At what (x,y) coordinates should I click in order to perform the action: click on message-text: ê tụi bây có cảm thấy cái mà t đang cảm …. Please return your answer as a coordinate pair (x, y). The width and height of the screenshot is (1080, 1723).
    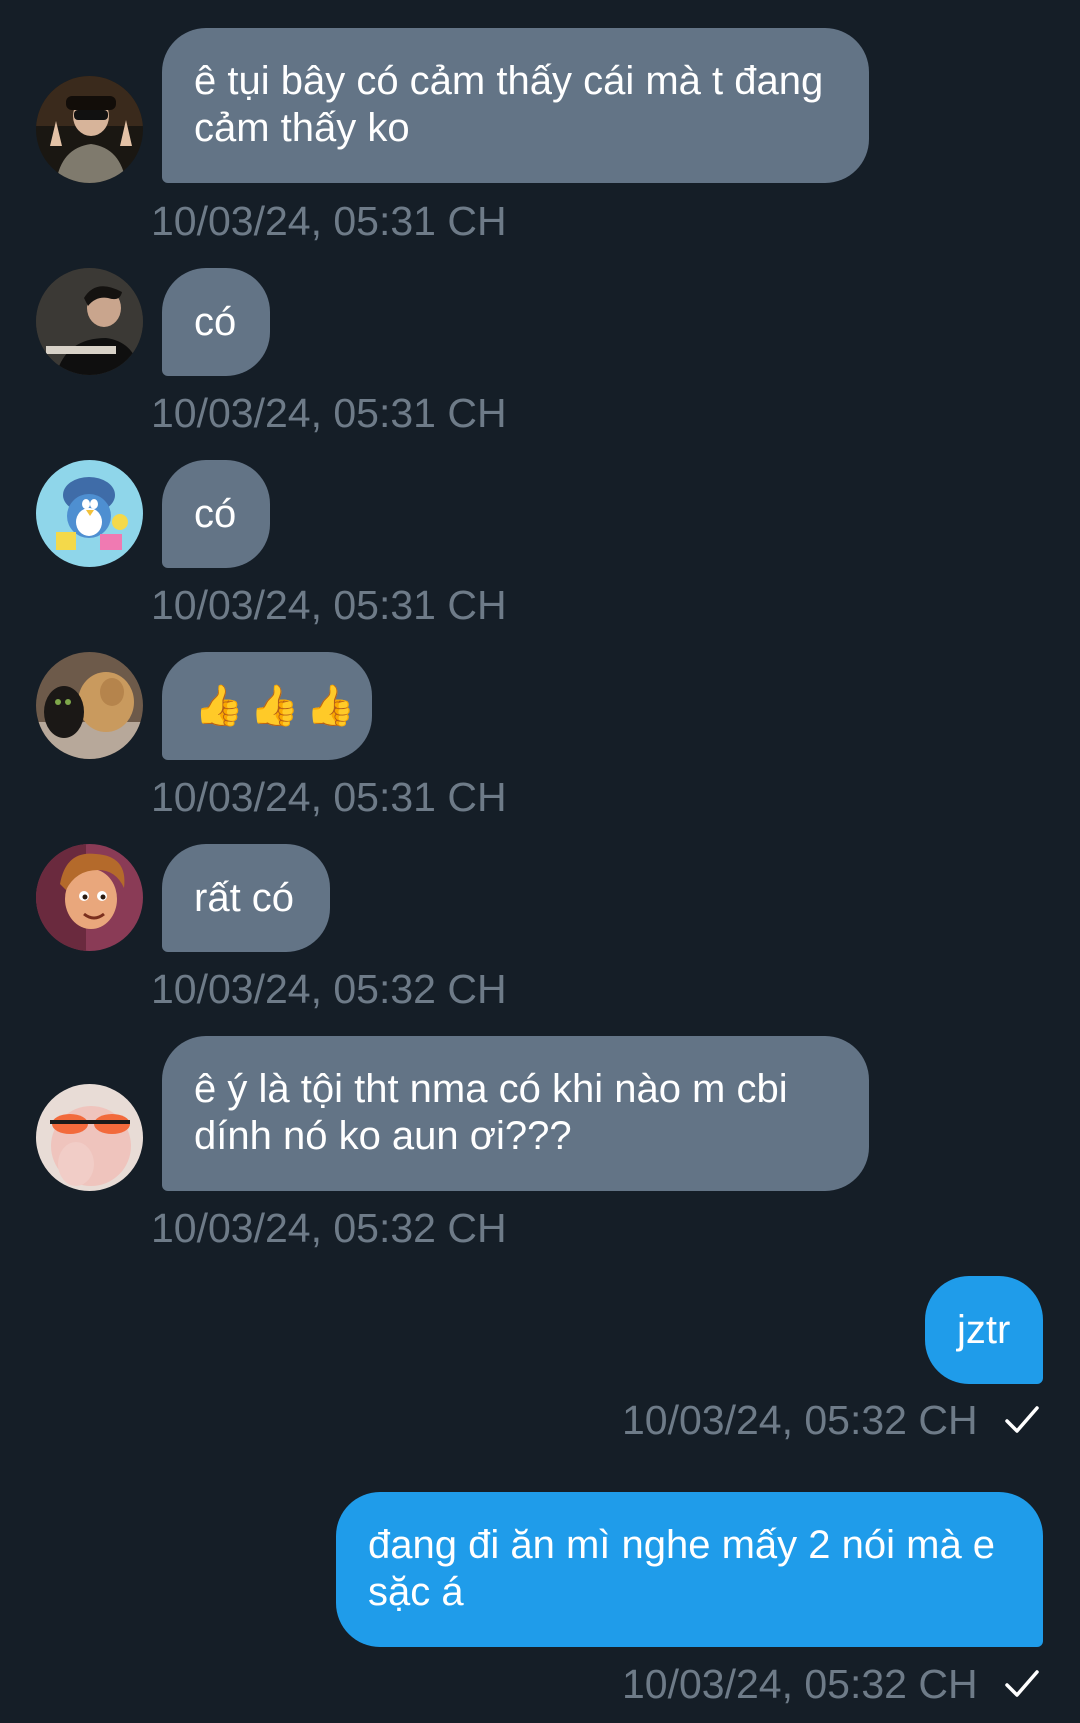
    Looking at the image, I should click on (509, 104).